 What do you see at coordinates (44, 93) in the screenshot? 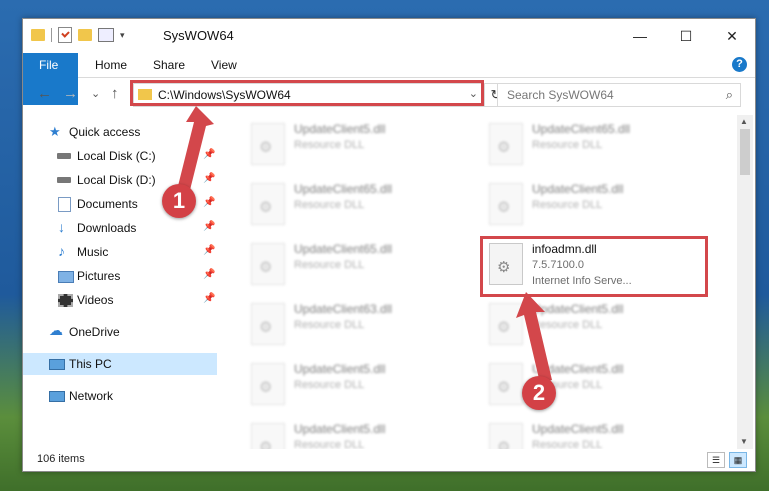
I see `back-button: ←` at bounding box center [44, 93].